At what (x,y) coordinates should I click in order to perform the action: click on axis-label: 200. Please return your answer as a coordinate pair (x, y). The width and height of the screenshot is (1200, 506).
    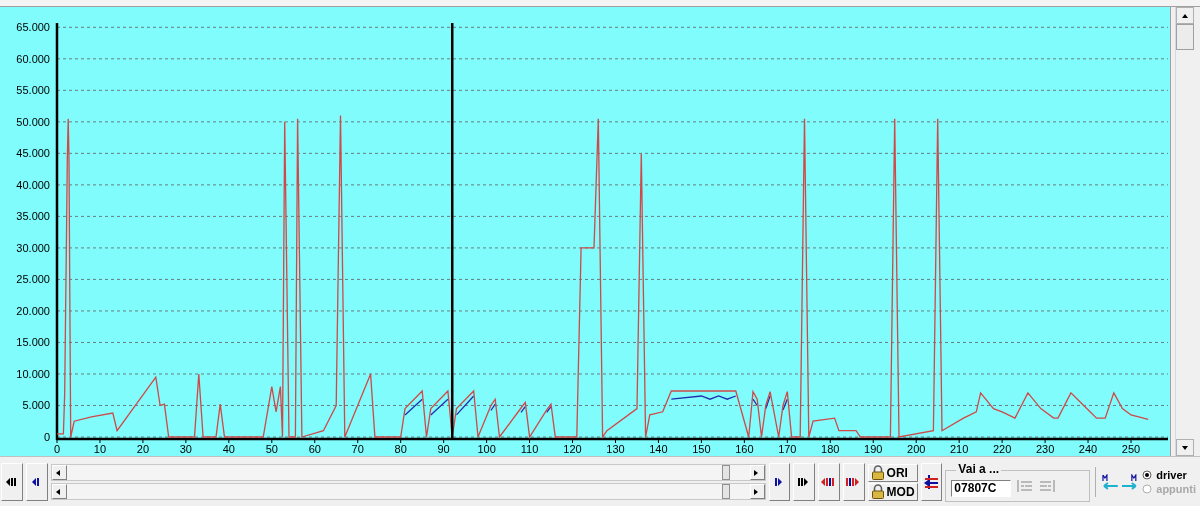
    Looking at the image, I should click on (916, 449).